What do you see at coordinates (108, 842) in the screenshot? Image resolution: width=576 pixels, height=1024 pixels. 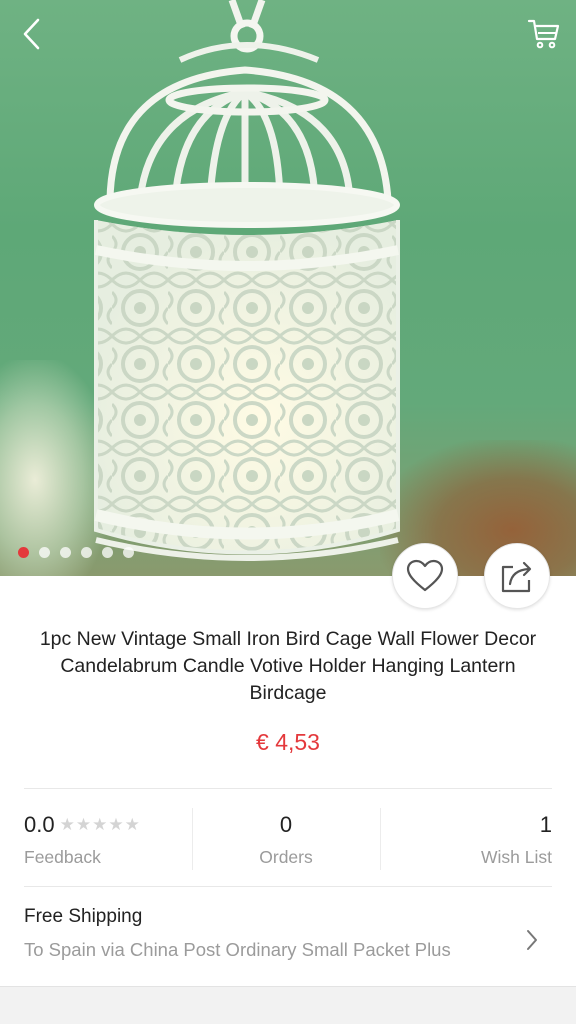 I see `feedback-stat: 0.0 ★ ★ ★ ★ ★ Feedback` at bounding box center [108, 842].